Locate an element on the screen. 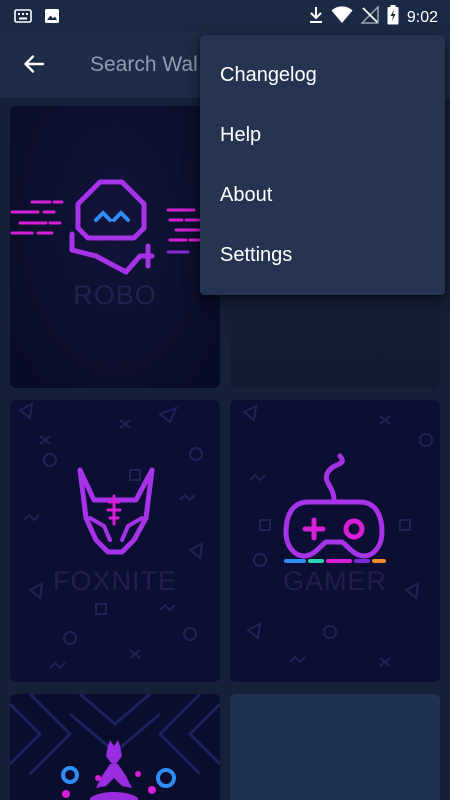 Image resolution: width=450 pixels, height=800 pixels. status-bar: 9:02 is located at coordinates (225, 16).